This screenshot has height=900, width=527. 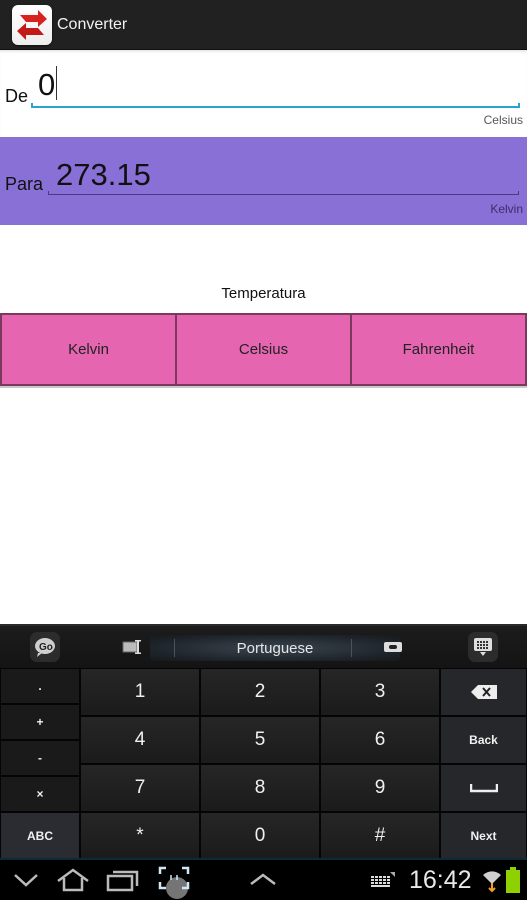 I want to click on go-keyboard-icon: Go, so click(x=45, y=647).